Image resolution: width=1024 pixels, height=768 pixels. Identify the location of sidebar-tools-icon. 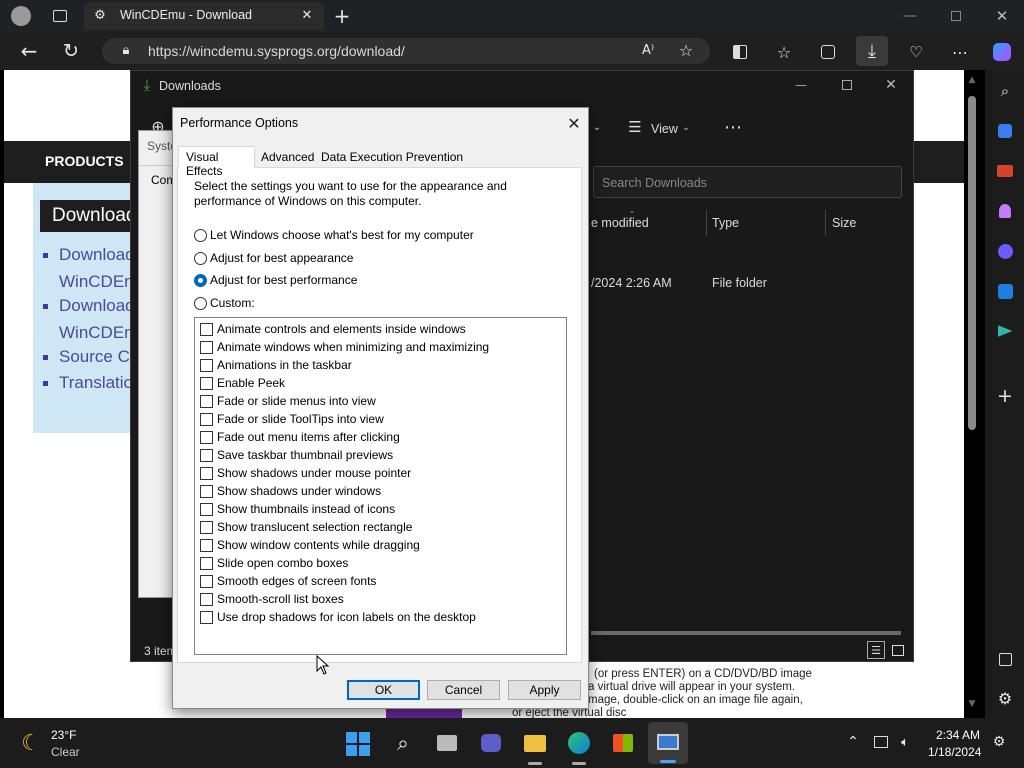
(1005, 171).